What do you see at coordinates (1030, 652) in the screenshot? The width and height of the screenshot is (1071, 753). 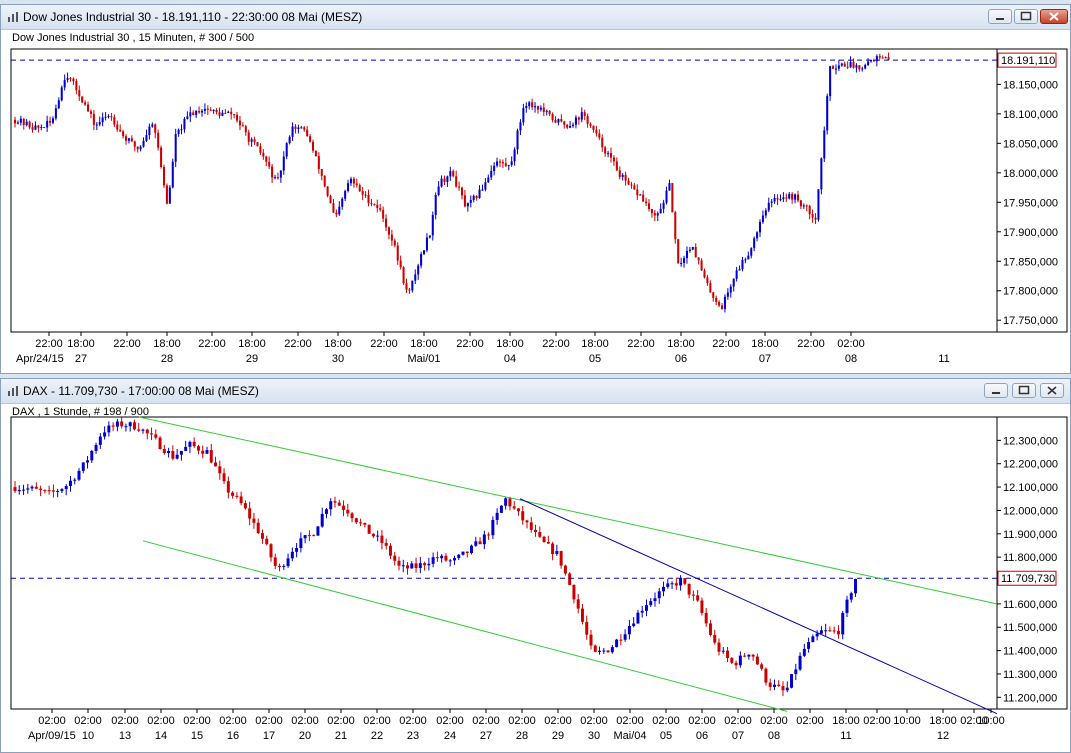 I see `y-tick-label: 11.400,000` at bounding box center [1030, 652].